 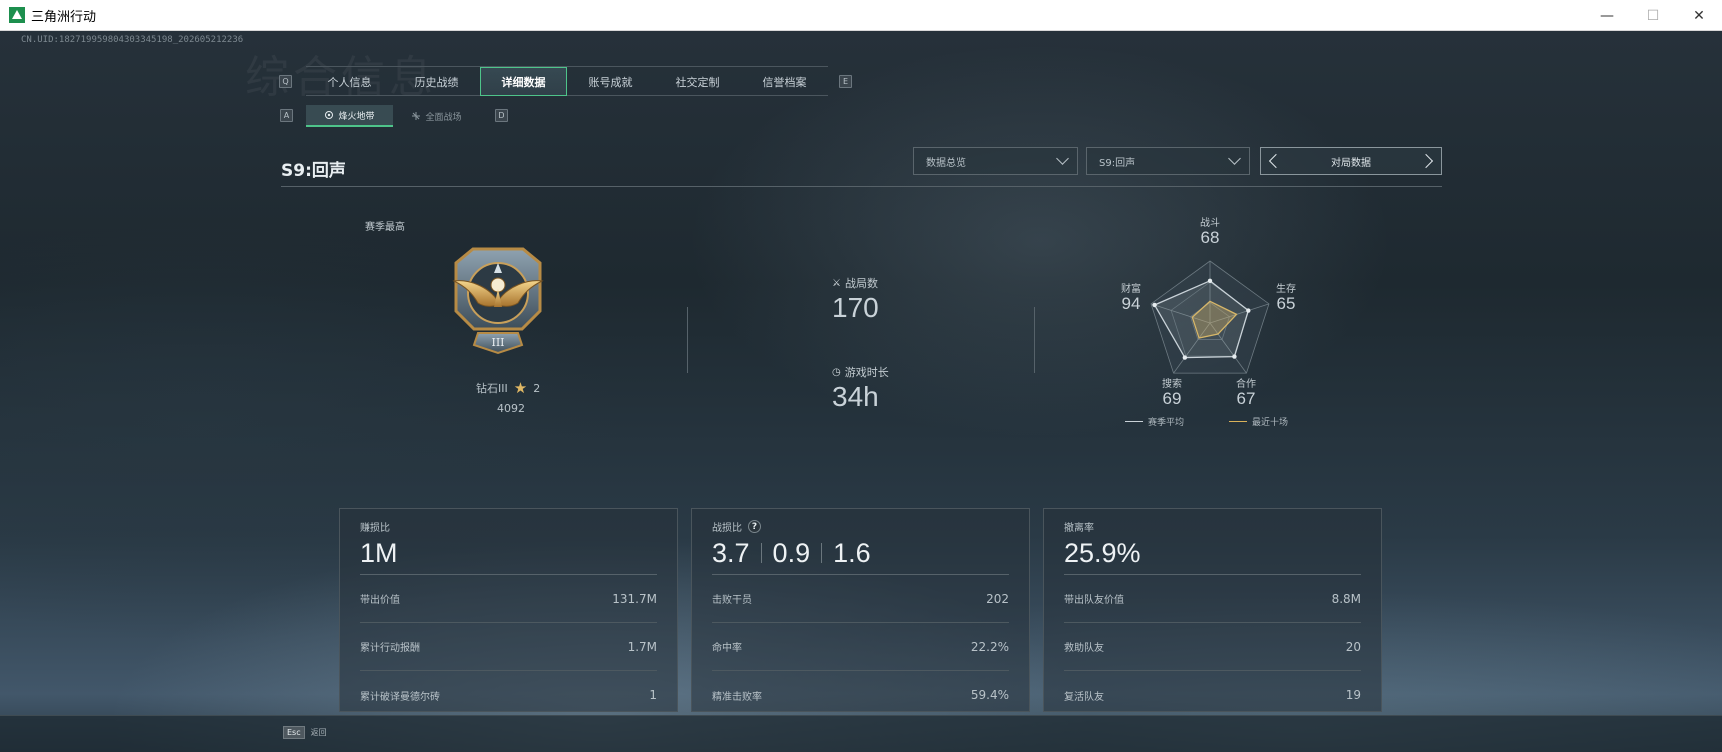 I want to click on card-row: 复活队友 19, so click(x=1212, y=695).